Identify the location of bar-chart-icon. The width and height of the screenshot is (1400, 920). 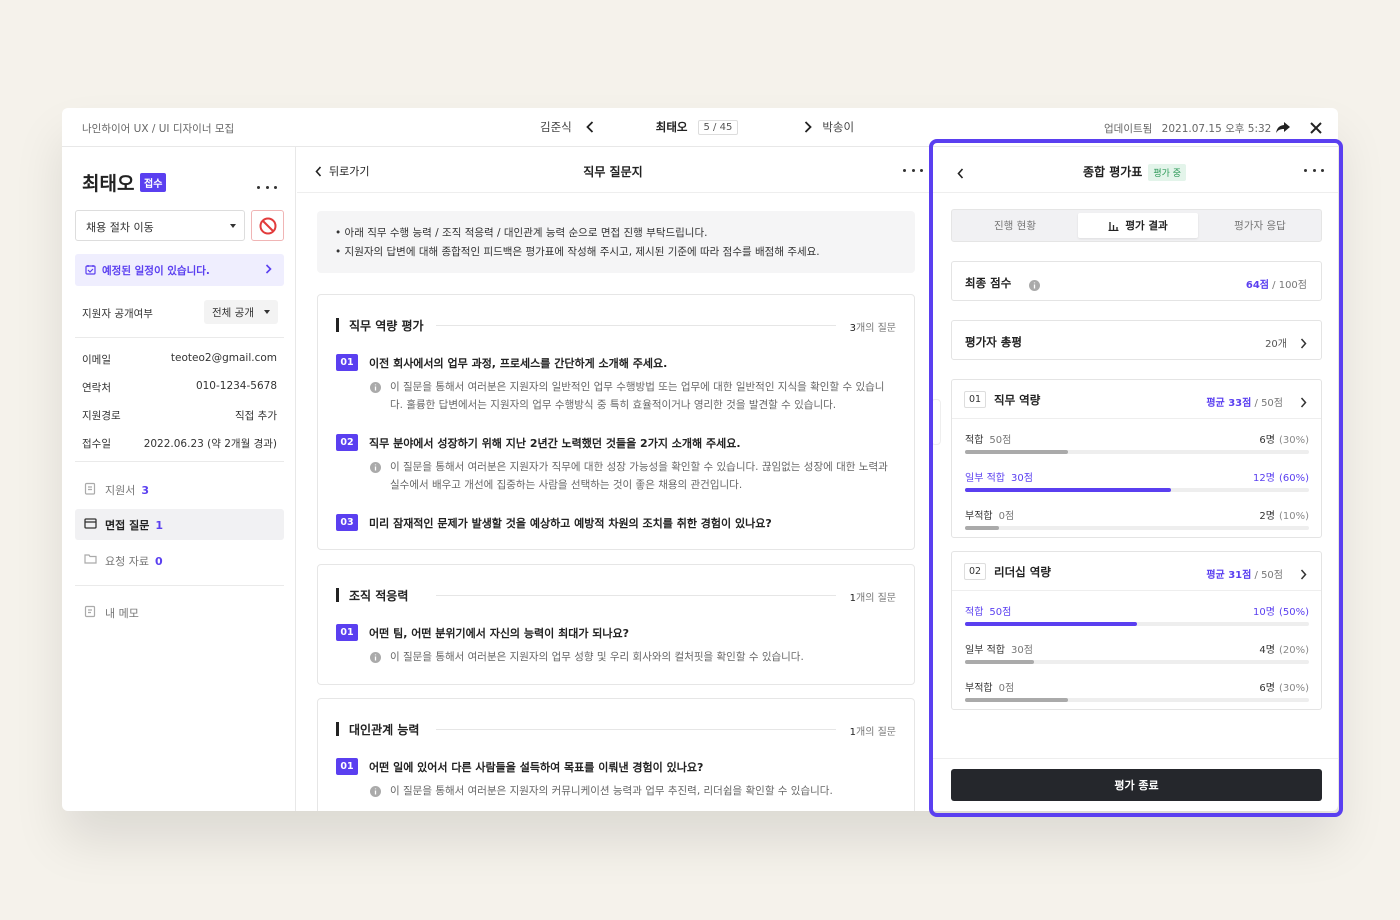
(1113, 226).